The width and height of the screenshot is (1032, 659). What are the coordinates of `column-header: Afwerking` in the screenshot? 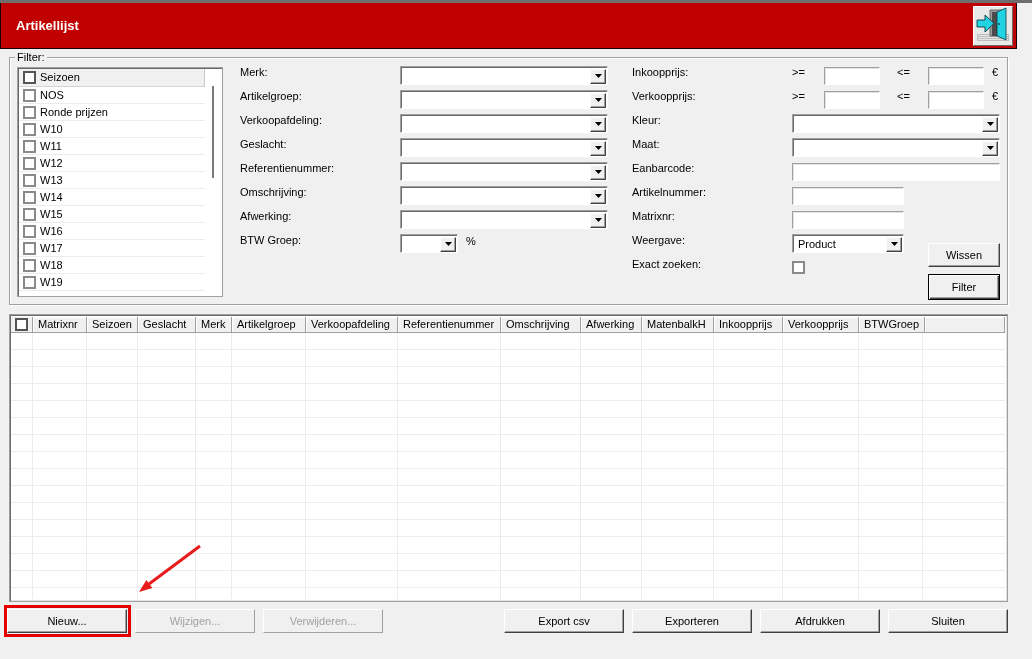 It's located at (611, 325).